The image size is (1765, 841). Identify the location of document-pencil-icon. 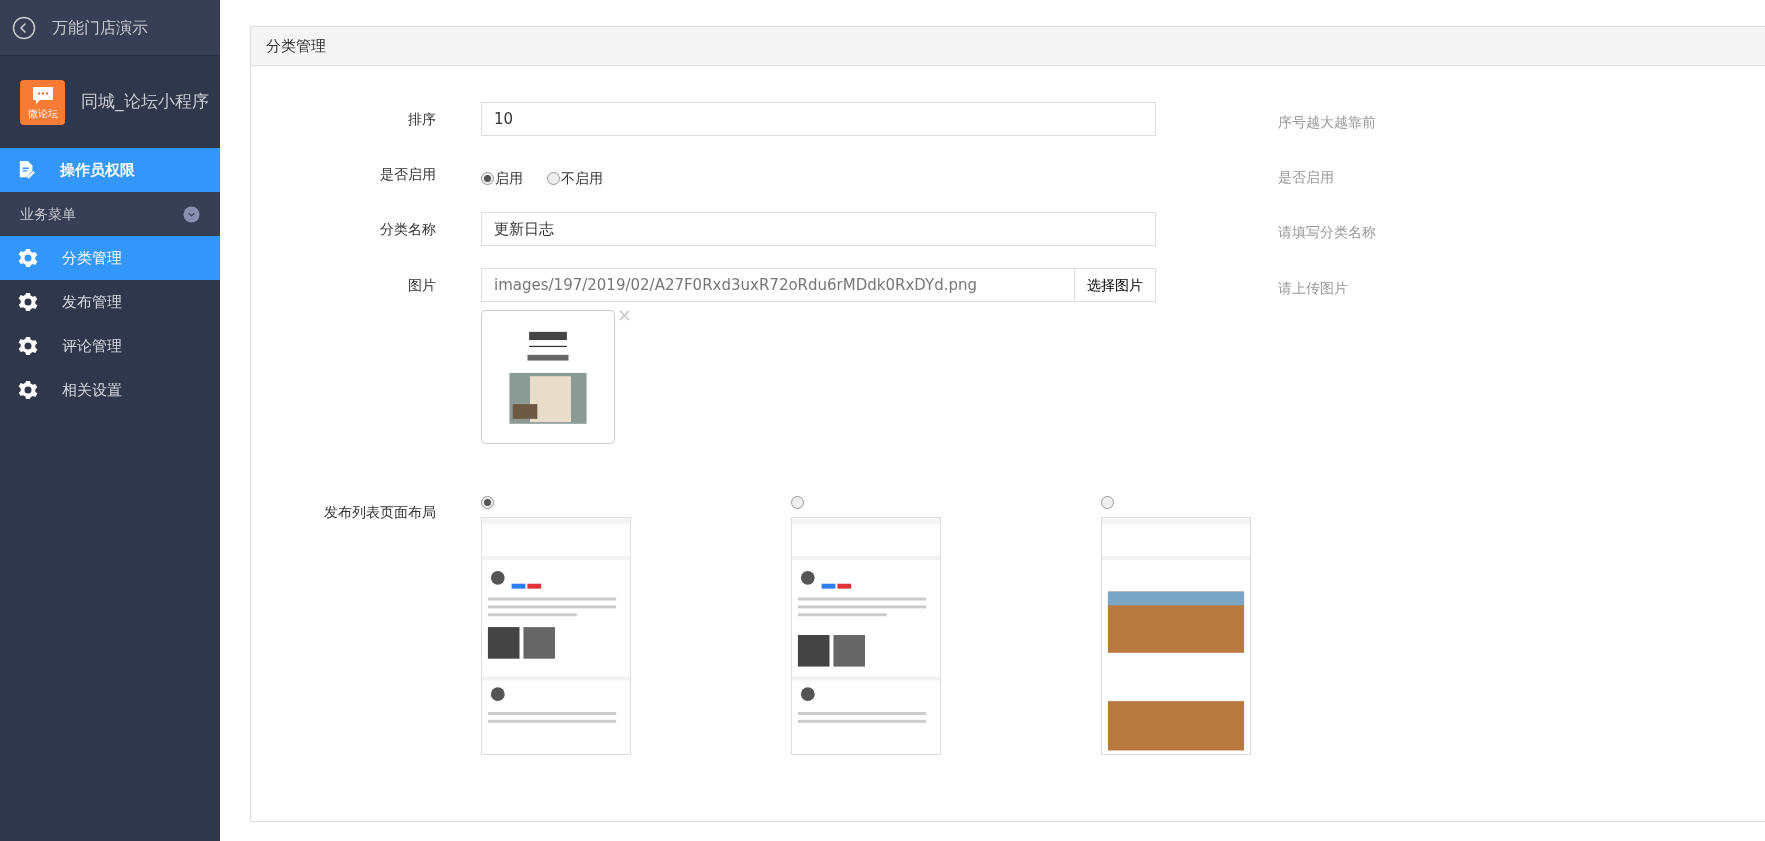
(27, 170).